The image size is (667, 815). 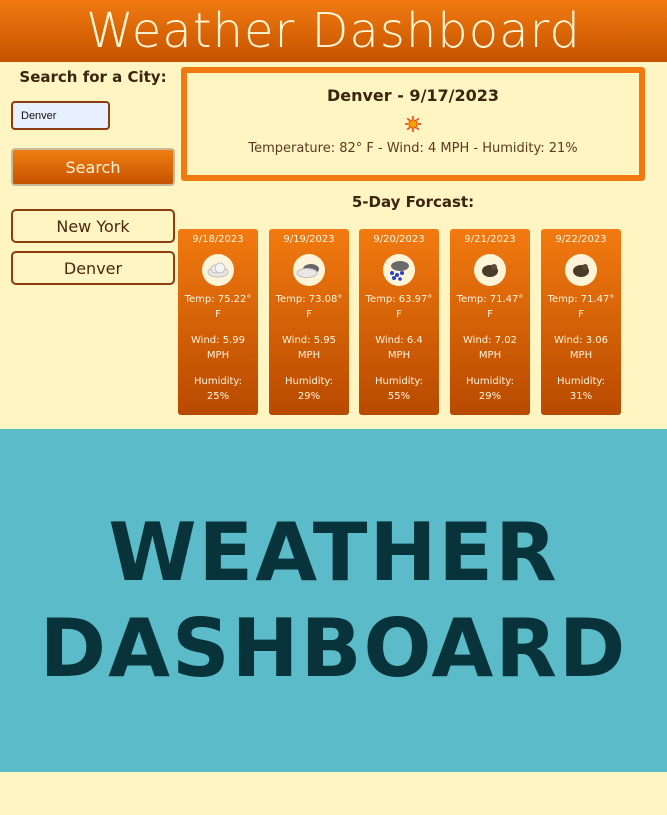 I want to click on partly-cloudy-icon, so click(x=309, y=270).